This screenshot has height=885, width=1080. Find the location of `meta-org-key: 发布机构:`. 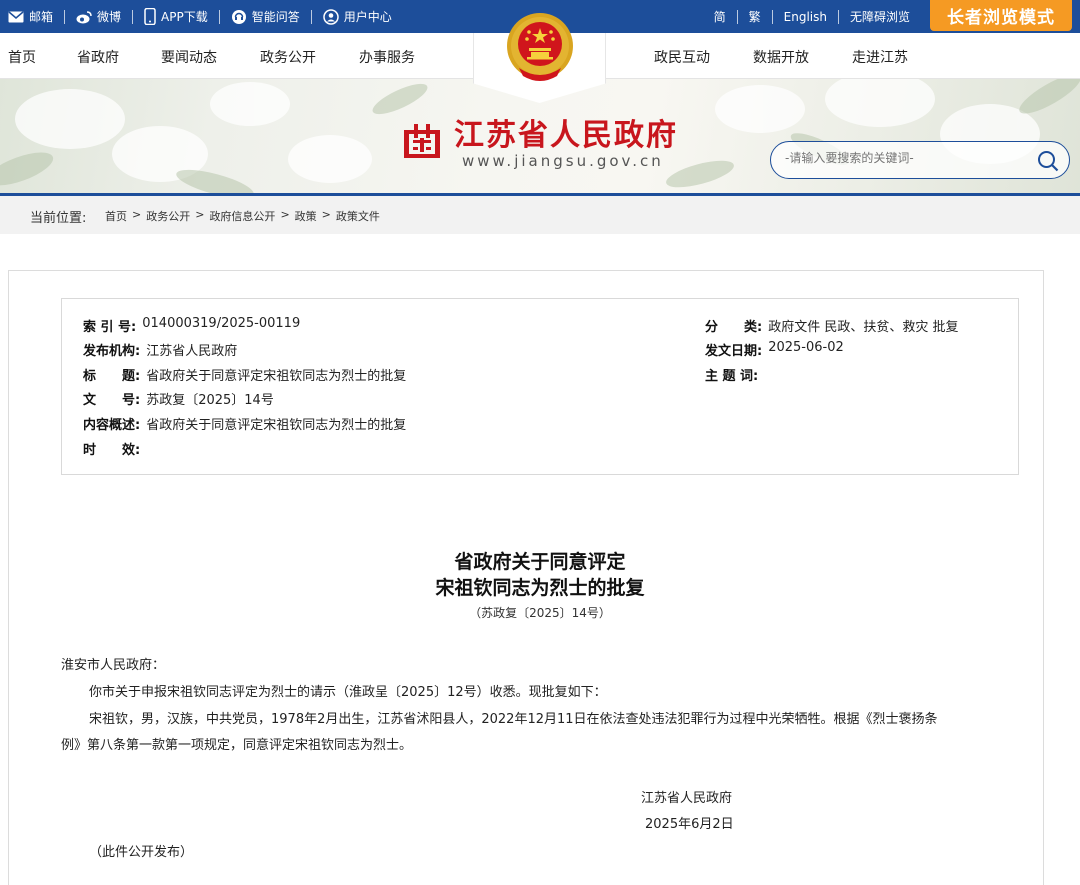

meta-org-key: 发布机构: is located at coordinates (112, 351).